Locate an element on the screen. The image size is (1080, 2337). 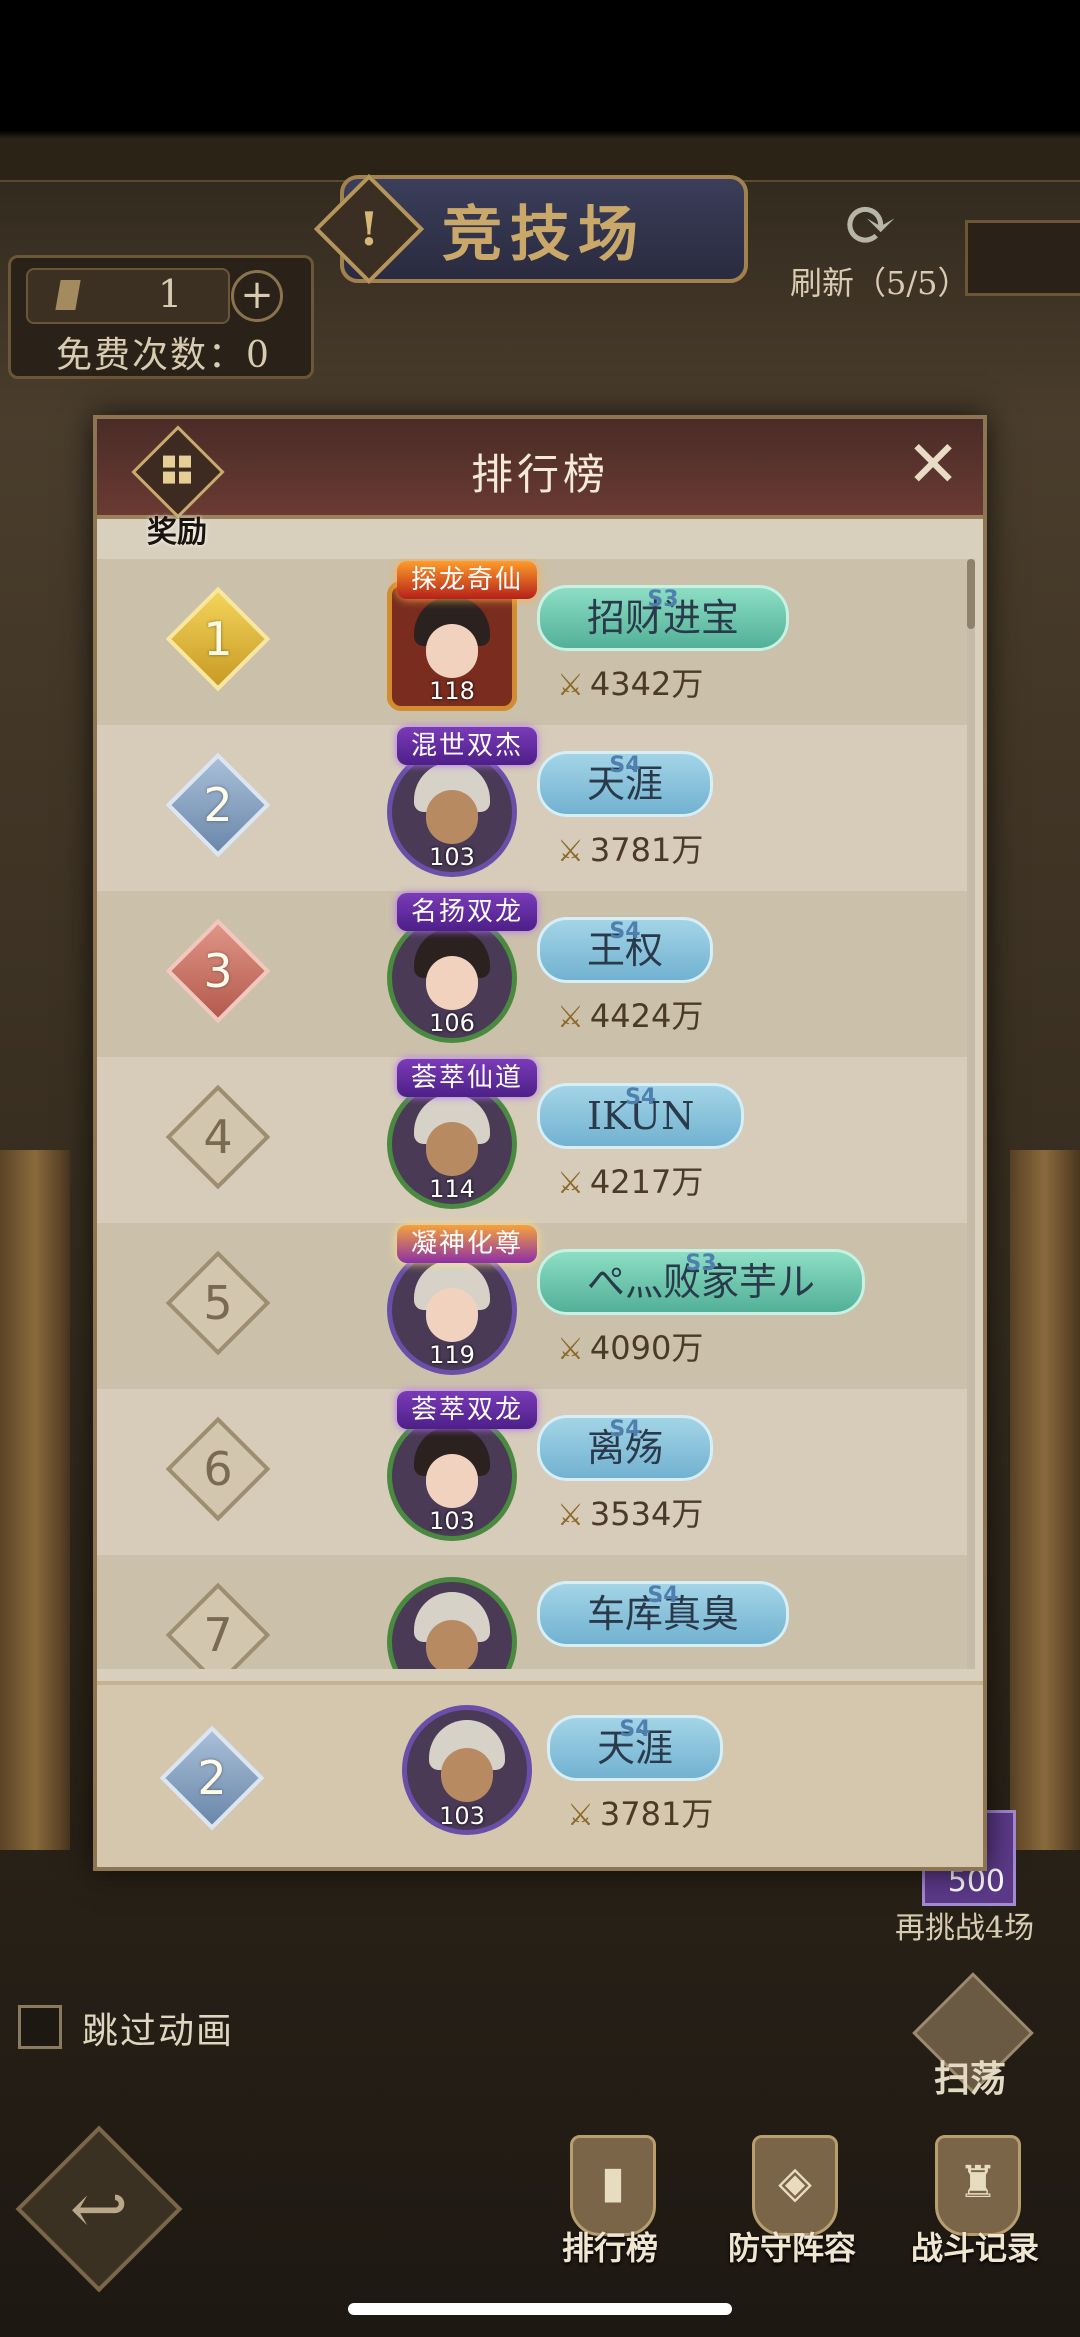
rank-number: 5 is located at coordinates (218, 1303).